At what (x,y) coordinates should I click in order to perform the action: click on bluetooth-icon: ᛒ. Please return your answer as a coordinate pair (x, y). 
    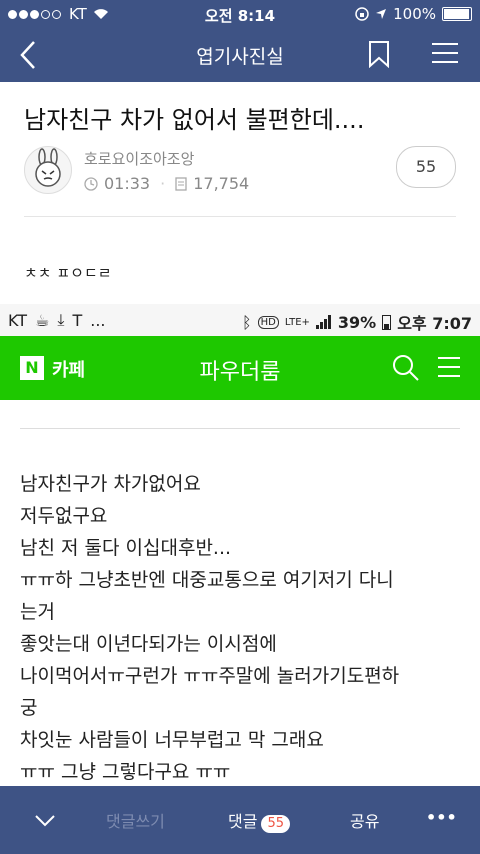
    Looking at the image, I should click on (247, 322).